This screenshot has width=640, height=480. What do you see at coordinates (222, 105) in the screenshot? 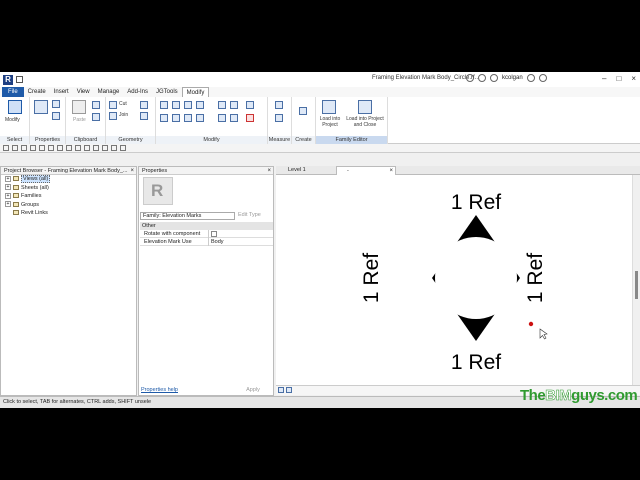
I see `split-icon` at bounding box center [222, 105].